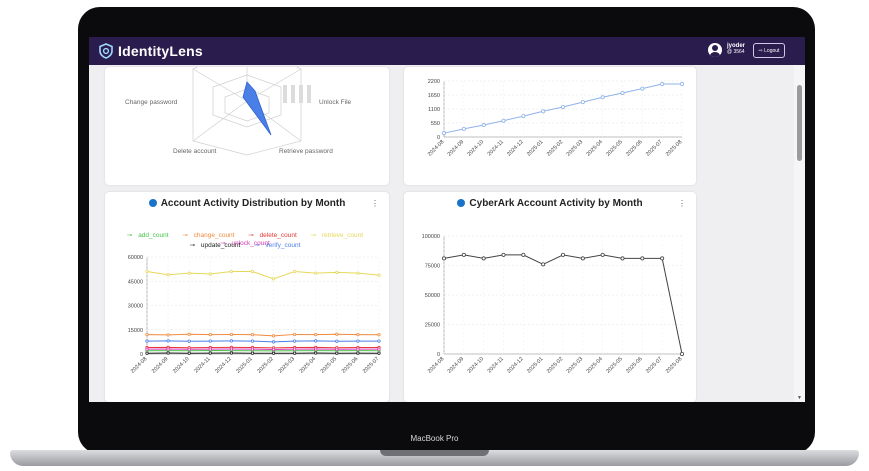  I want to click on logout-button: ⇨ Logout, so click(769, 50).